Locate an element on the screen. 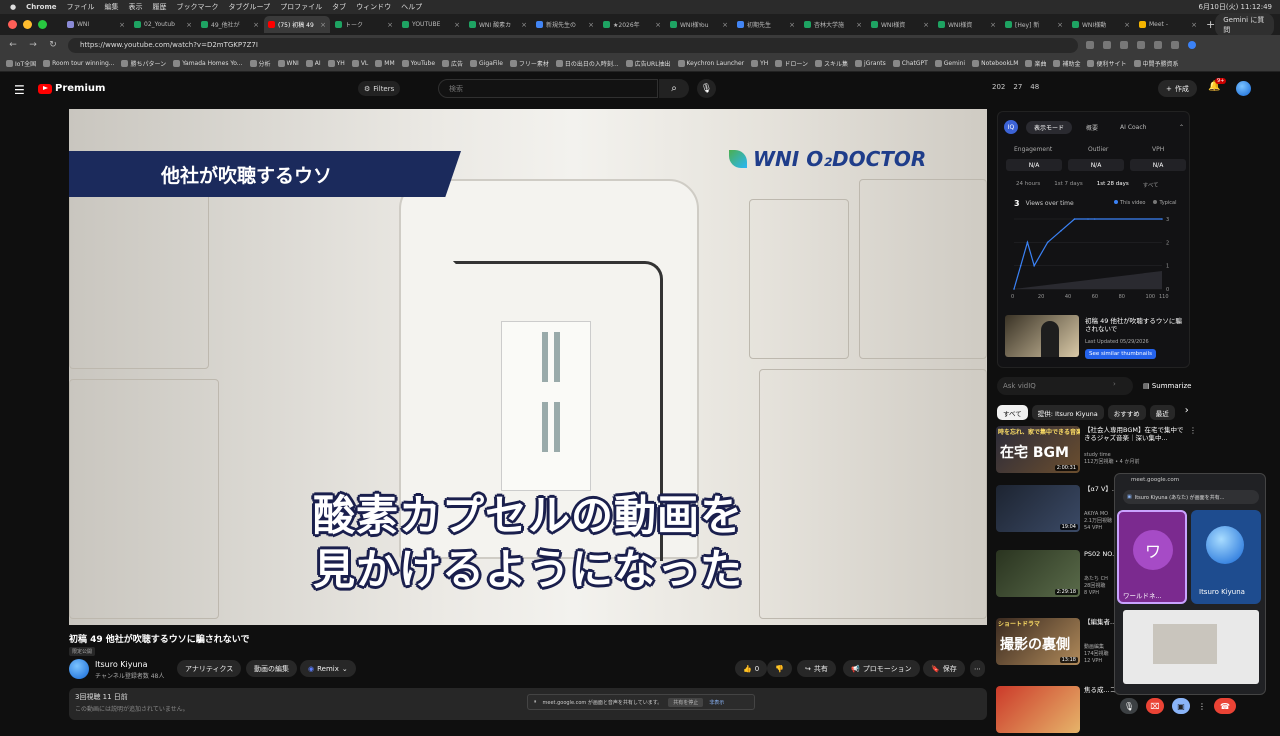 The height and width of the screenshot is (736, 1280). menu-app-name: Chrome is located at coordinates (41, 7).